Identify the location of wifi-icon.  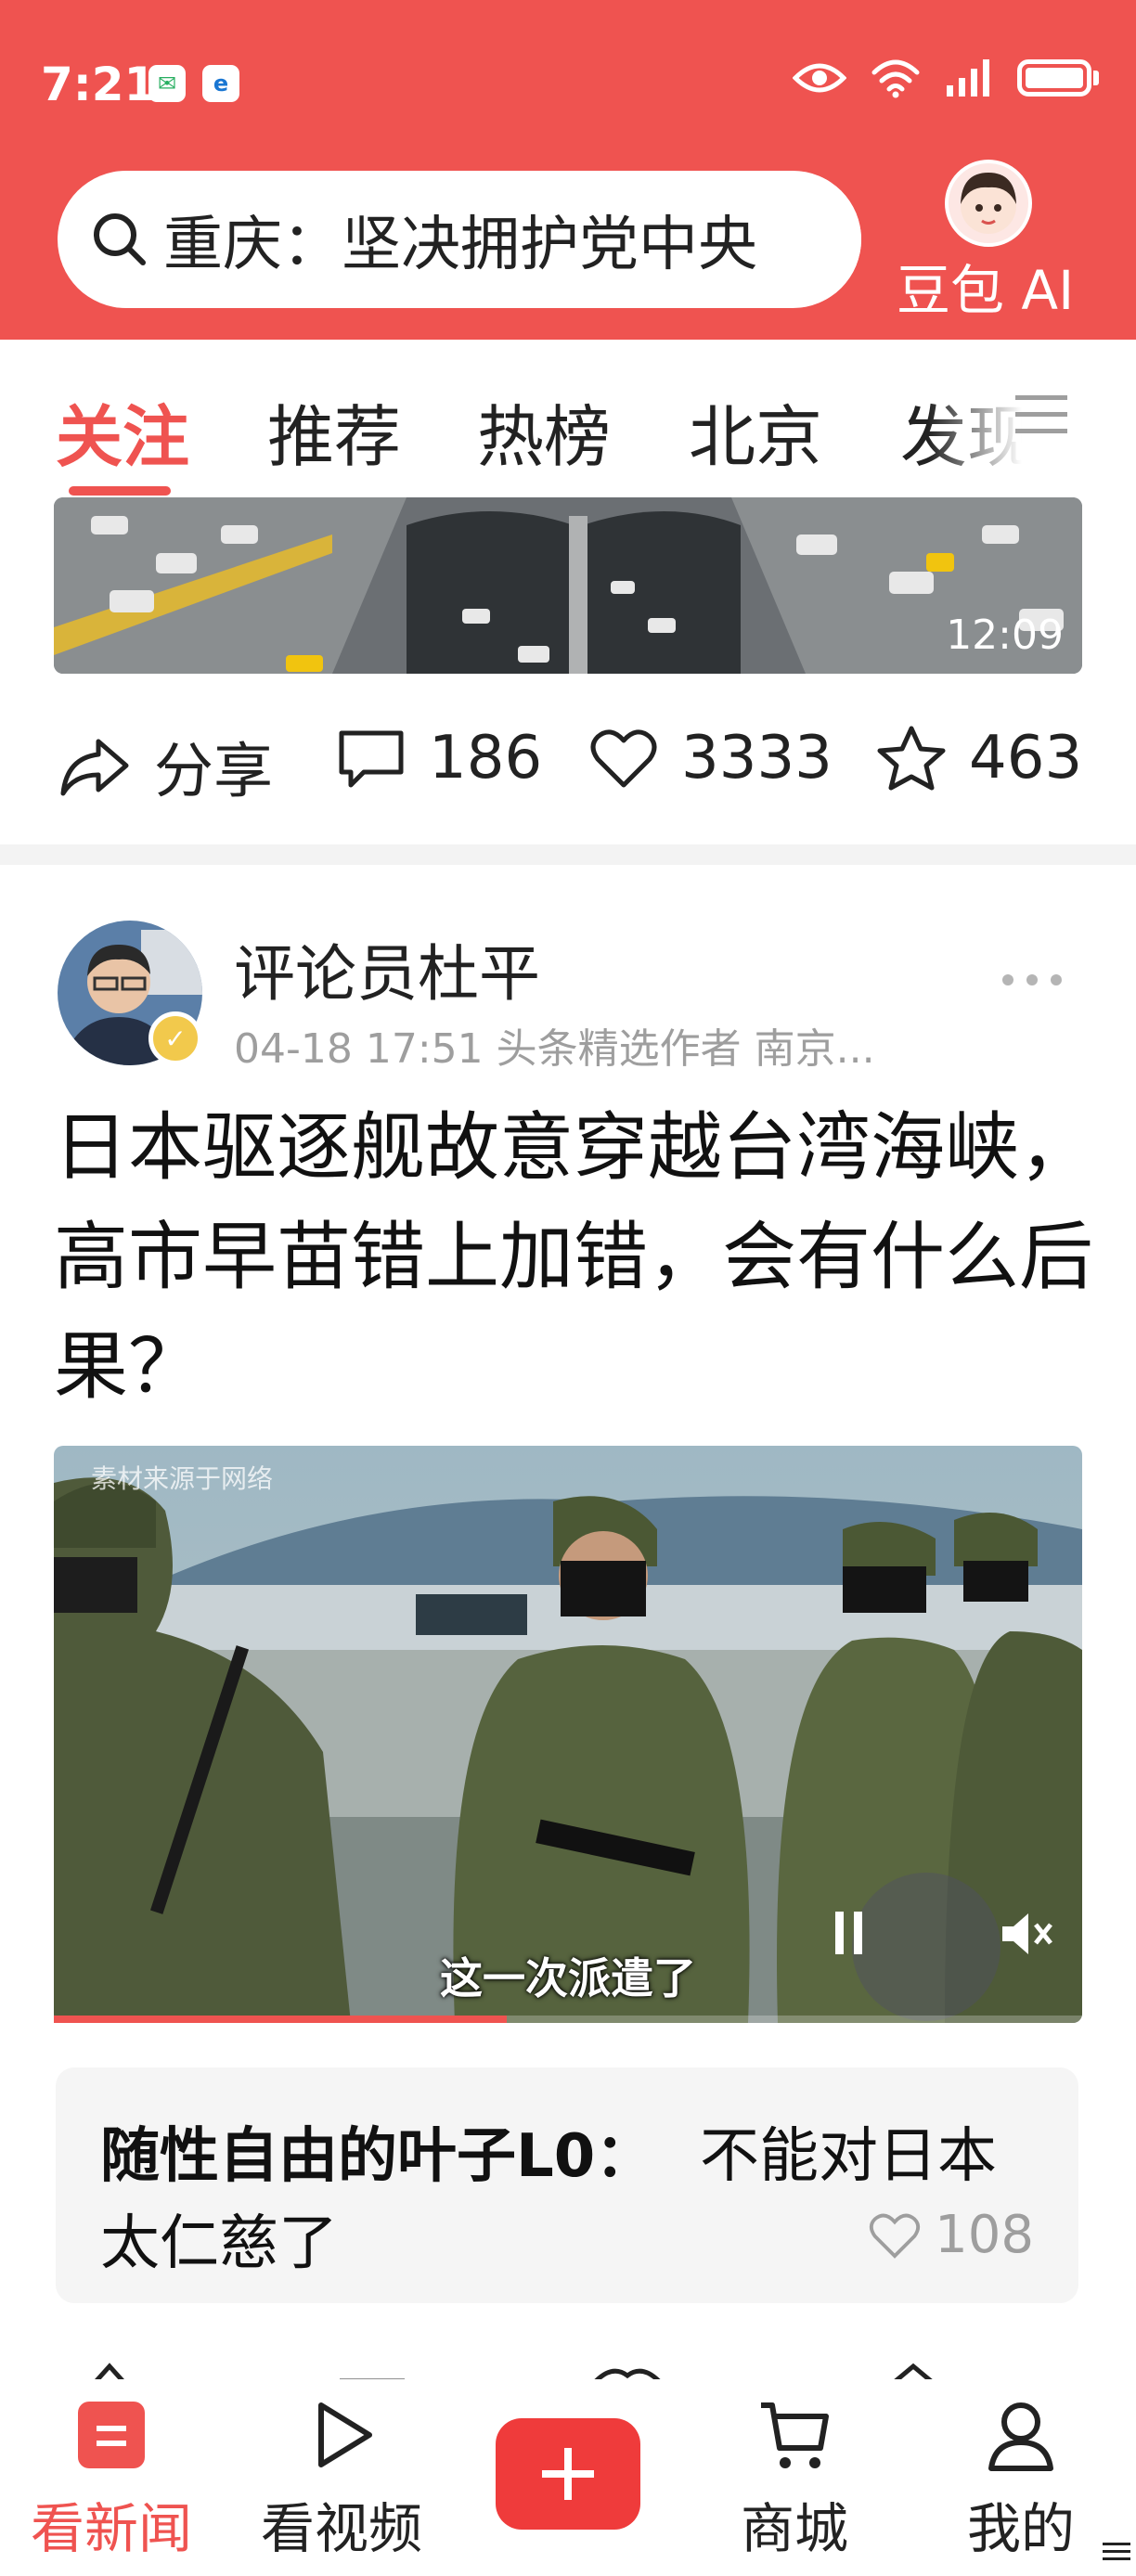
(895, 78).